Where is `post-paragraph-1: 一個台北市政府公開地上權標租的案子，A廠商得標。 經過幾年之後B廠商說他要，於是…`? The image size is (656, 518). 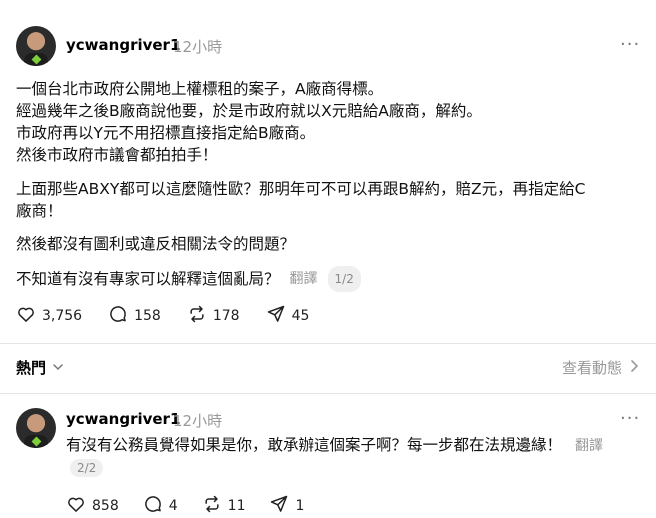
post-paragraph-1: 一個台北市政府公開地上權標租的案子，A廠商得標。 經過幾年之後B廠商說他要，於是… is located at coordinates (249, 122).